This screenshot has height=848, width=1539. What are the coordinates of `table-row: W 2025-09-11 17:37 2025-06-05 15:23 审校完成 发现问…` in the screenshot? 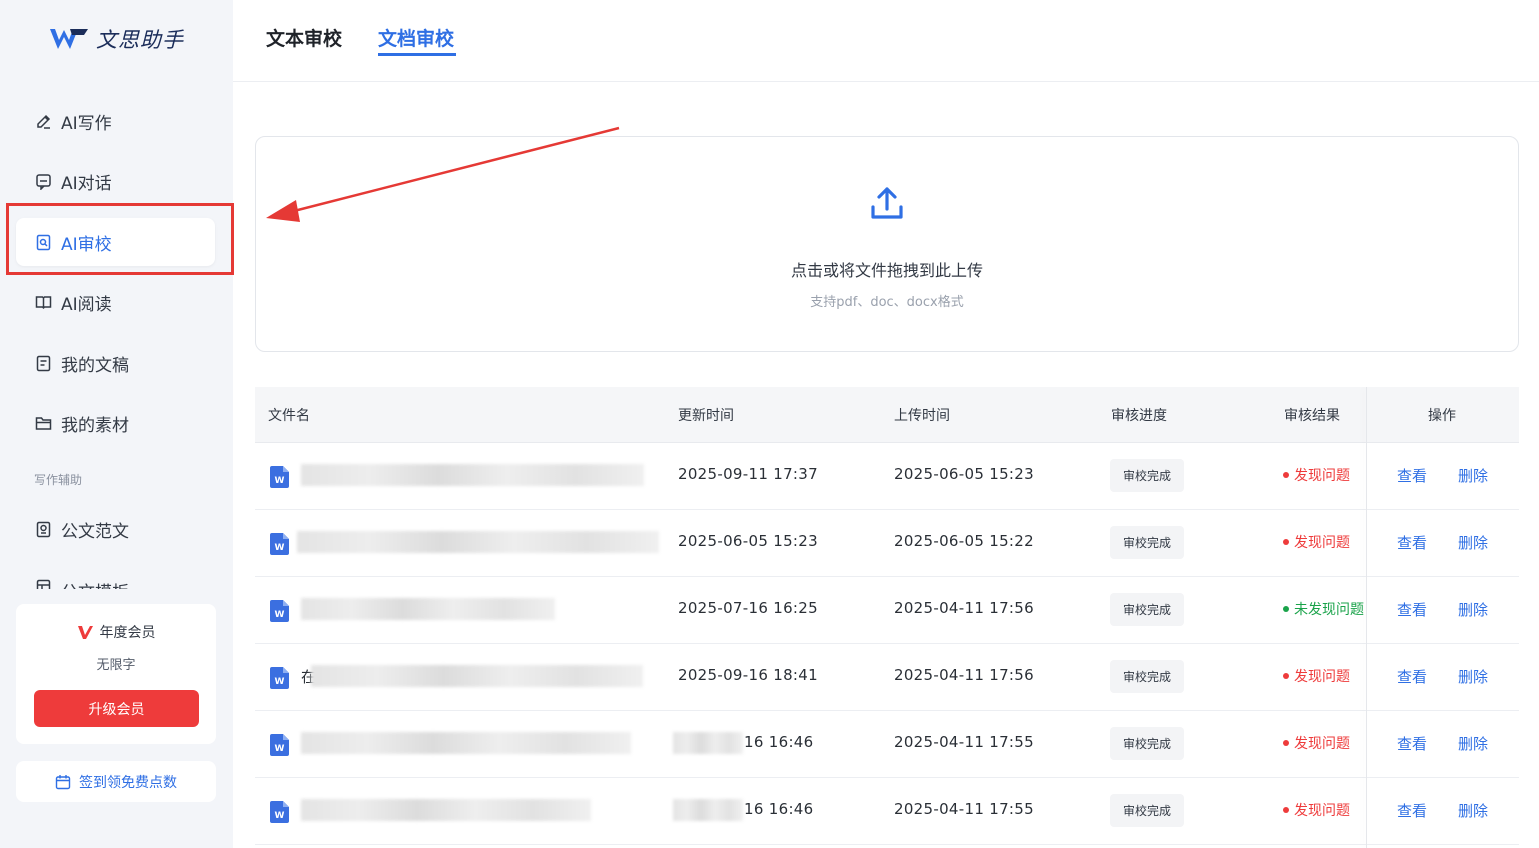 It's located at (887, 476).